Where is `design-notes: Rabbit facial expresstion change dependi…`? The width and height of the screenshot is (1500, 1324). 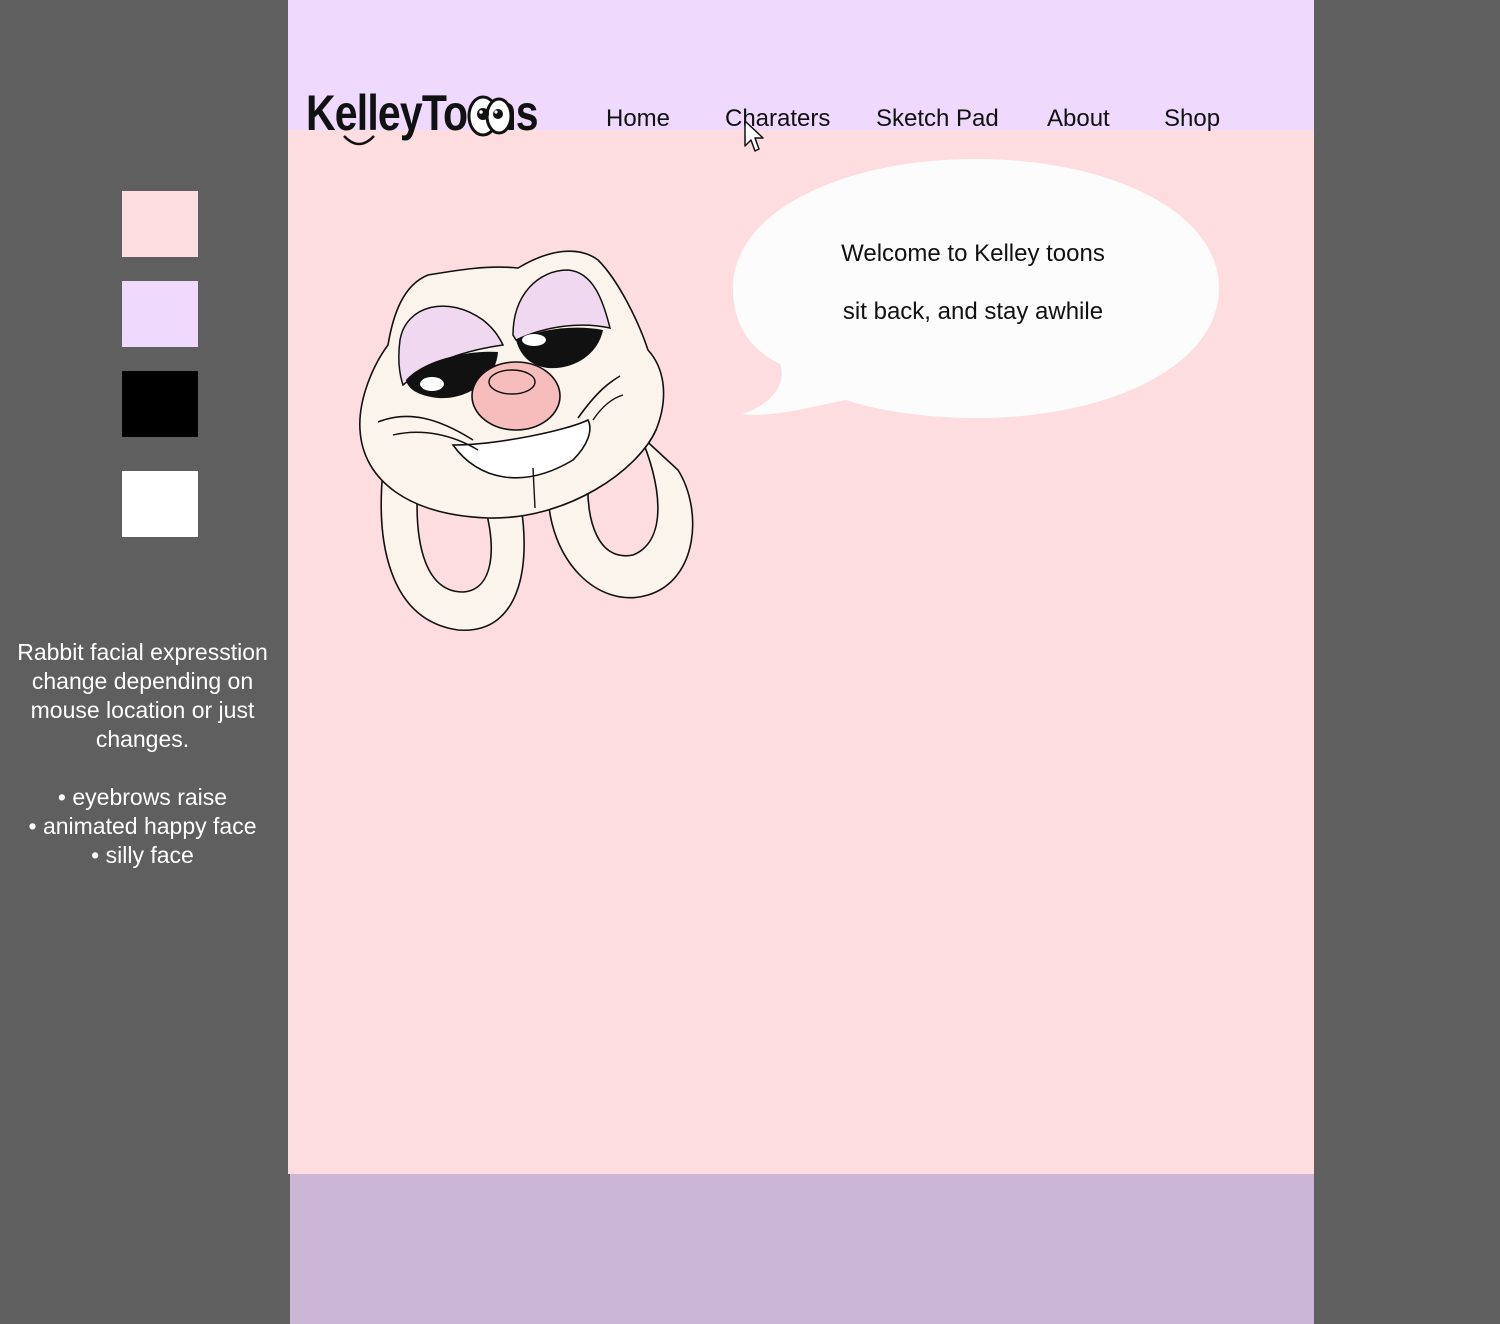
design-notes: Rabbit facial expresstion change dependi… is located at coordinates (142, 754).